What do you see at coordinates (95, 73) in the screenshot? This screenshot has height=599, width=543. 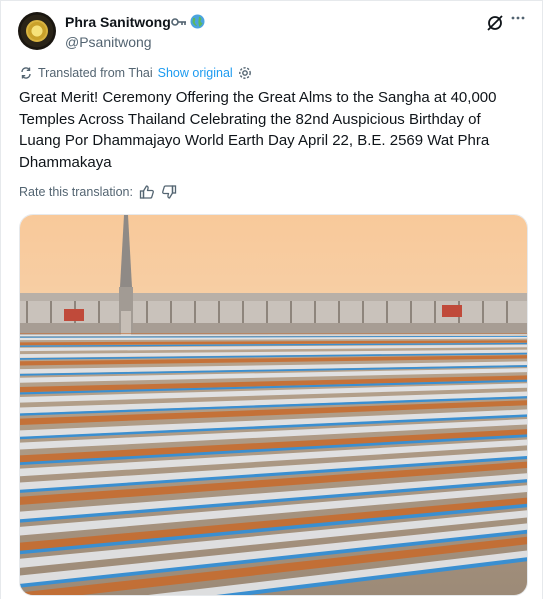 I see `translation-label: Translated from Thai` at bounding box center [95, 73].